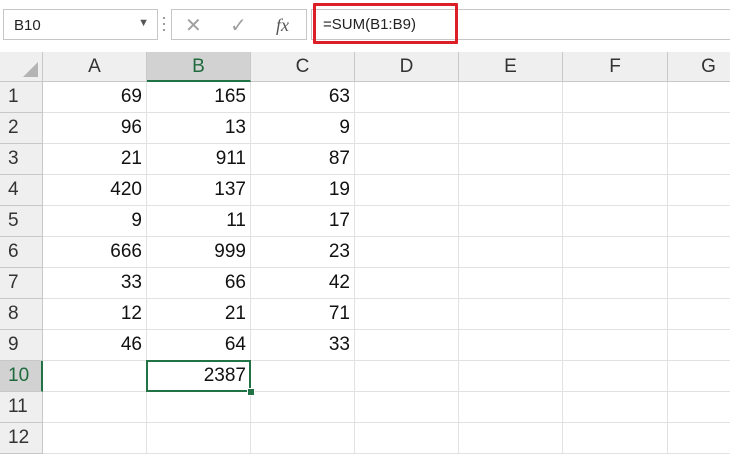 This screenshot has height=457, width=730. Describe the element at coordinates (407, 159) in the screenshot. I see `cell-d3` at that location.